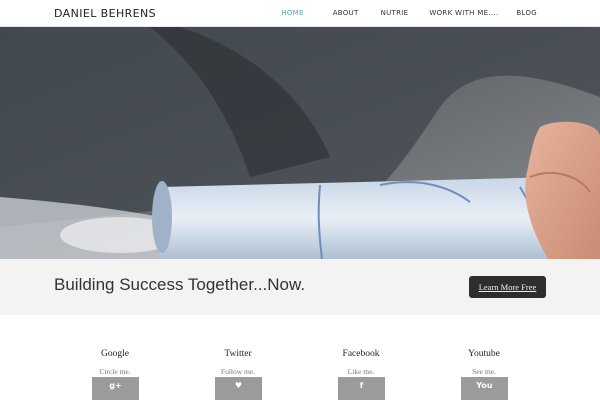 The width and height of the screenshot is (600, 400). What do you see at coordinates (361, 371) in the screenshot?
I see `social-subtitle: Like me.` at bounding box center [361, 371].